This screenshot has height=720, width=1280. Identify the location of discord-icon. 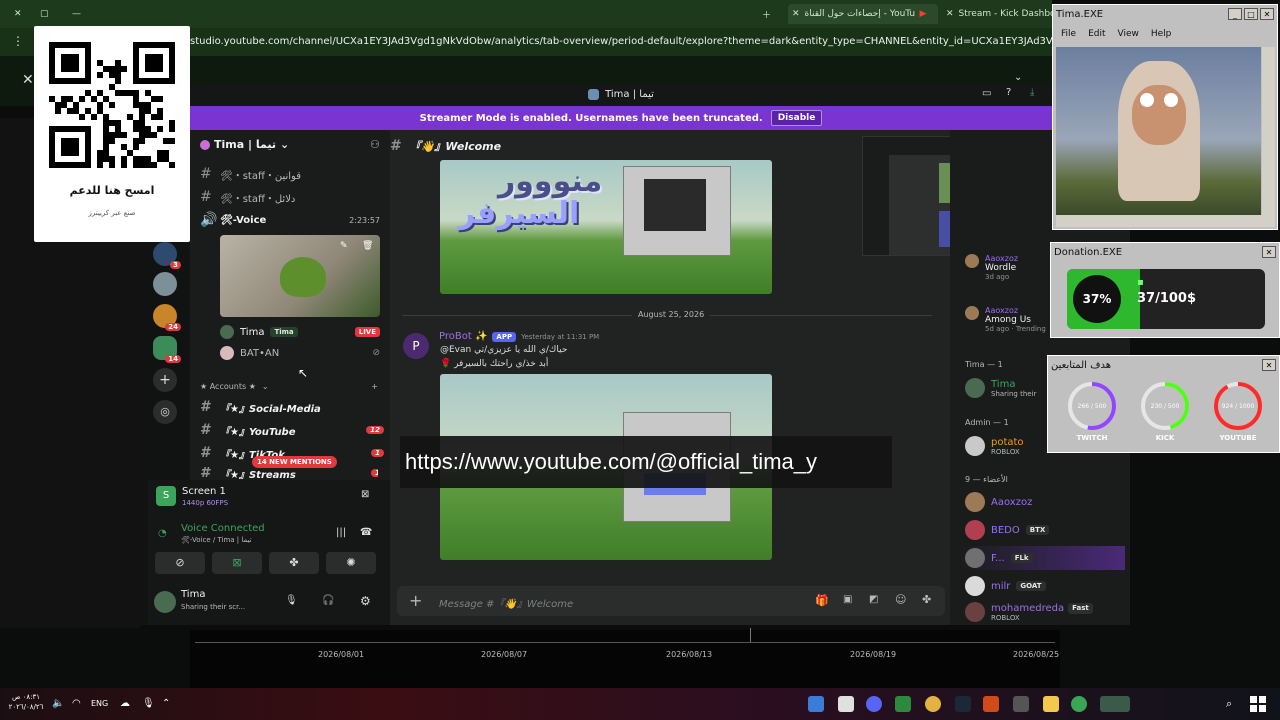
(874, 704).